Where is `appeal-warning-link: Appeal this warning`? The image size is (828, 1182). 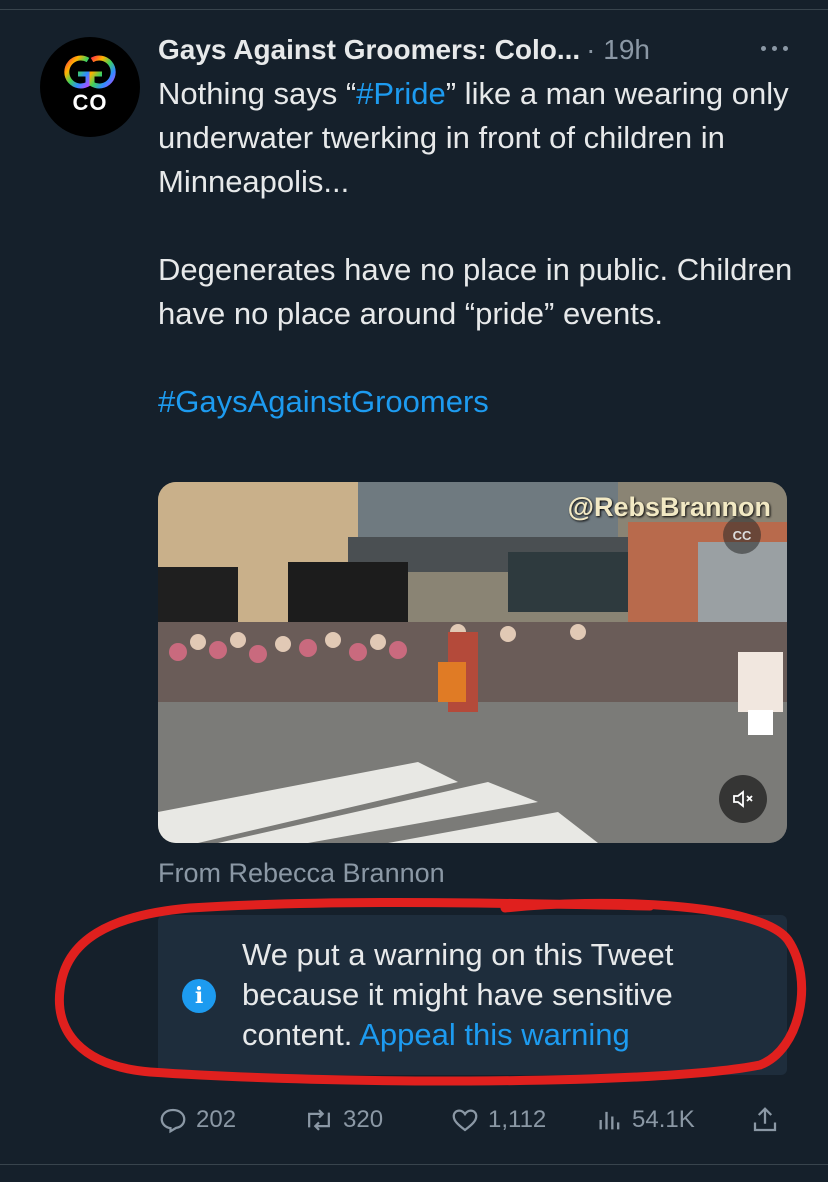
appeal-warning-link: Appeal this warning is located at coordinates (494, 1034).